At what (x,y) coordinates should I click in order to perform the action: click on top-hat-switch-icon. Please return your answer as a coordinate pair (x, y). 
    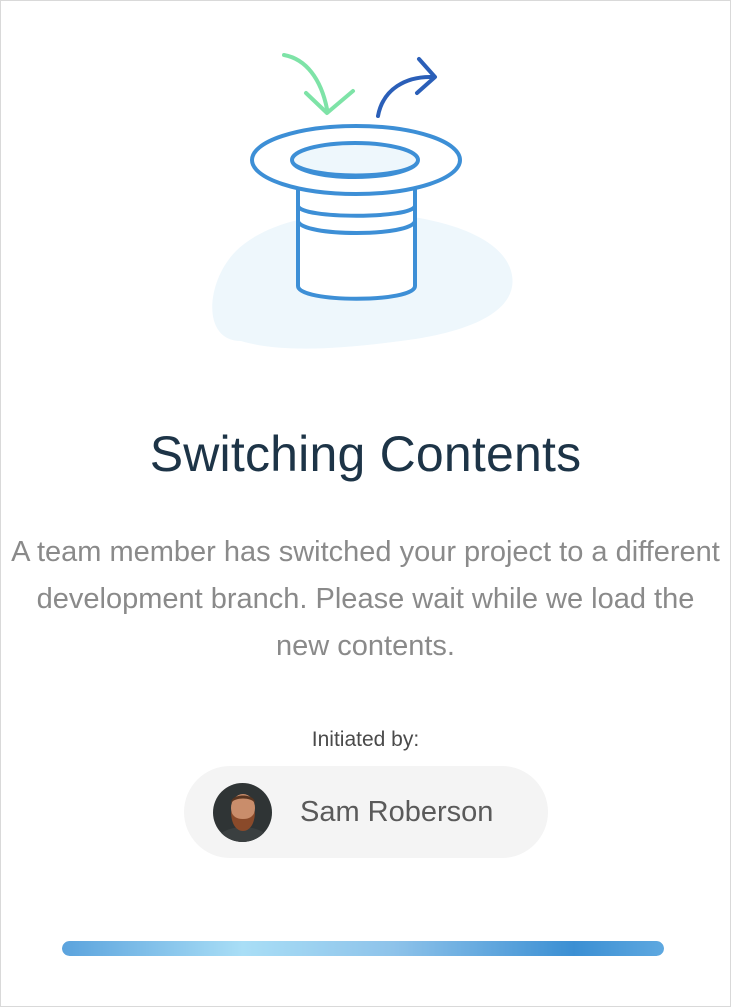
    Looking at the image, I should click on (366, 201).